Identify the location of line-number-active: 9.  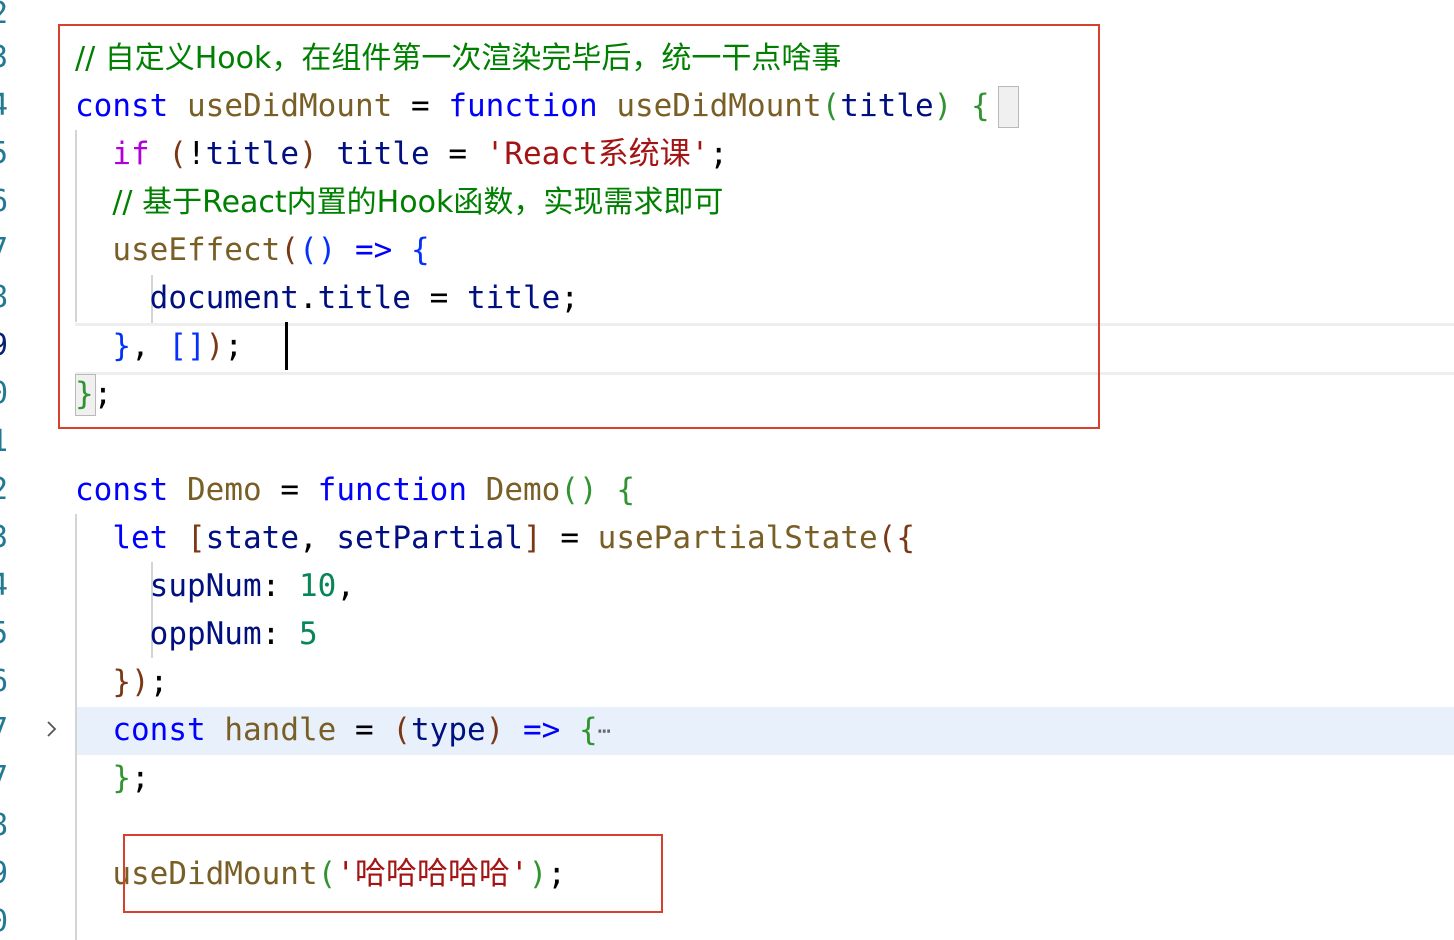
(10, 346).